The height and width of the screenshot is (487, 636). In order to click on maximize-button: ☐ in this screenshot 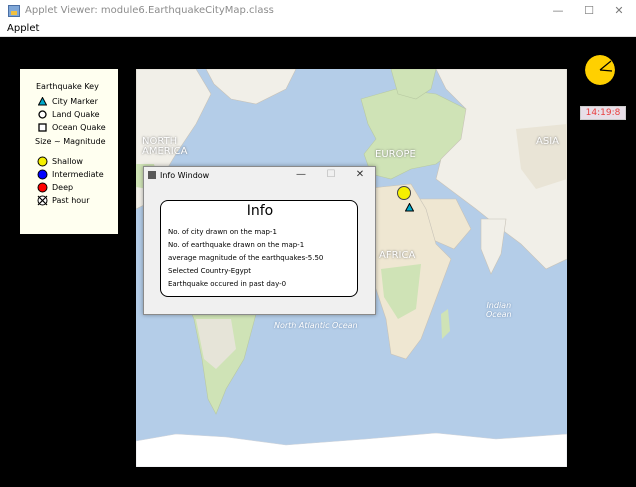, I will do `click(589, 11)`.